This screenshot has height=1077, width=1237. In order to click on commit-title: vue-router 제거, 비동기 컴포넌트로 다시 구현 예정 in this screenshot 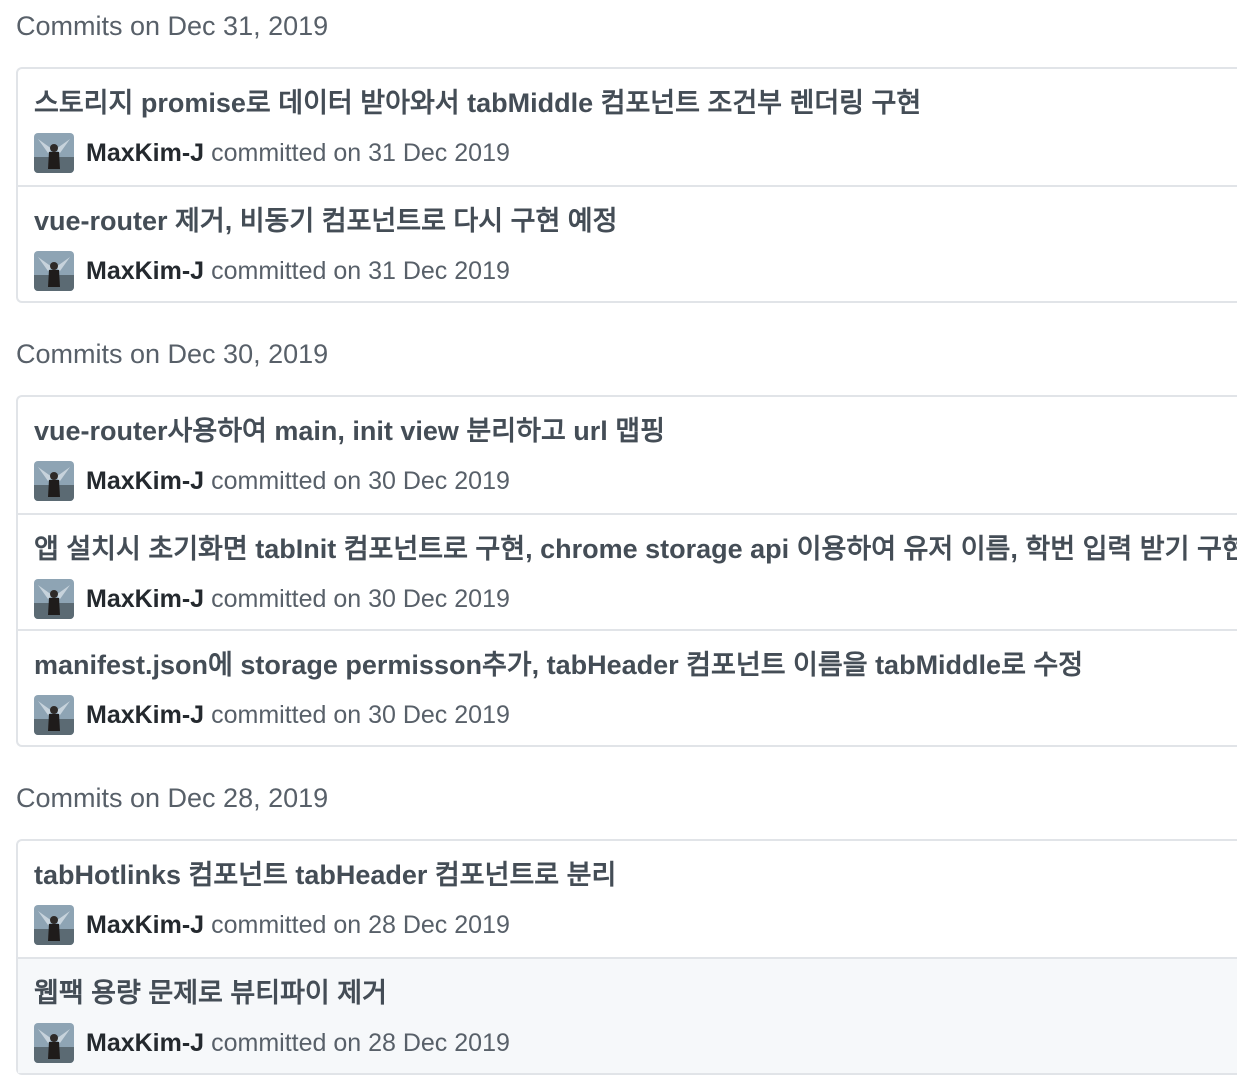, I will do `click(325, 221)`.